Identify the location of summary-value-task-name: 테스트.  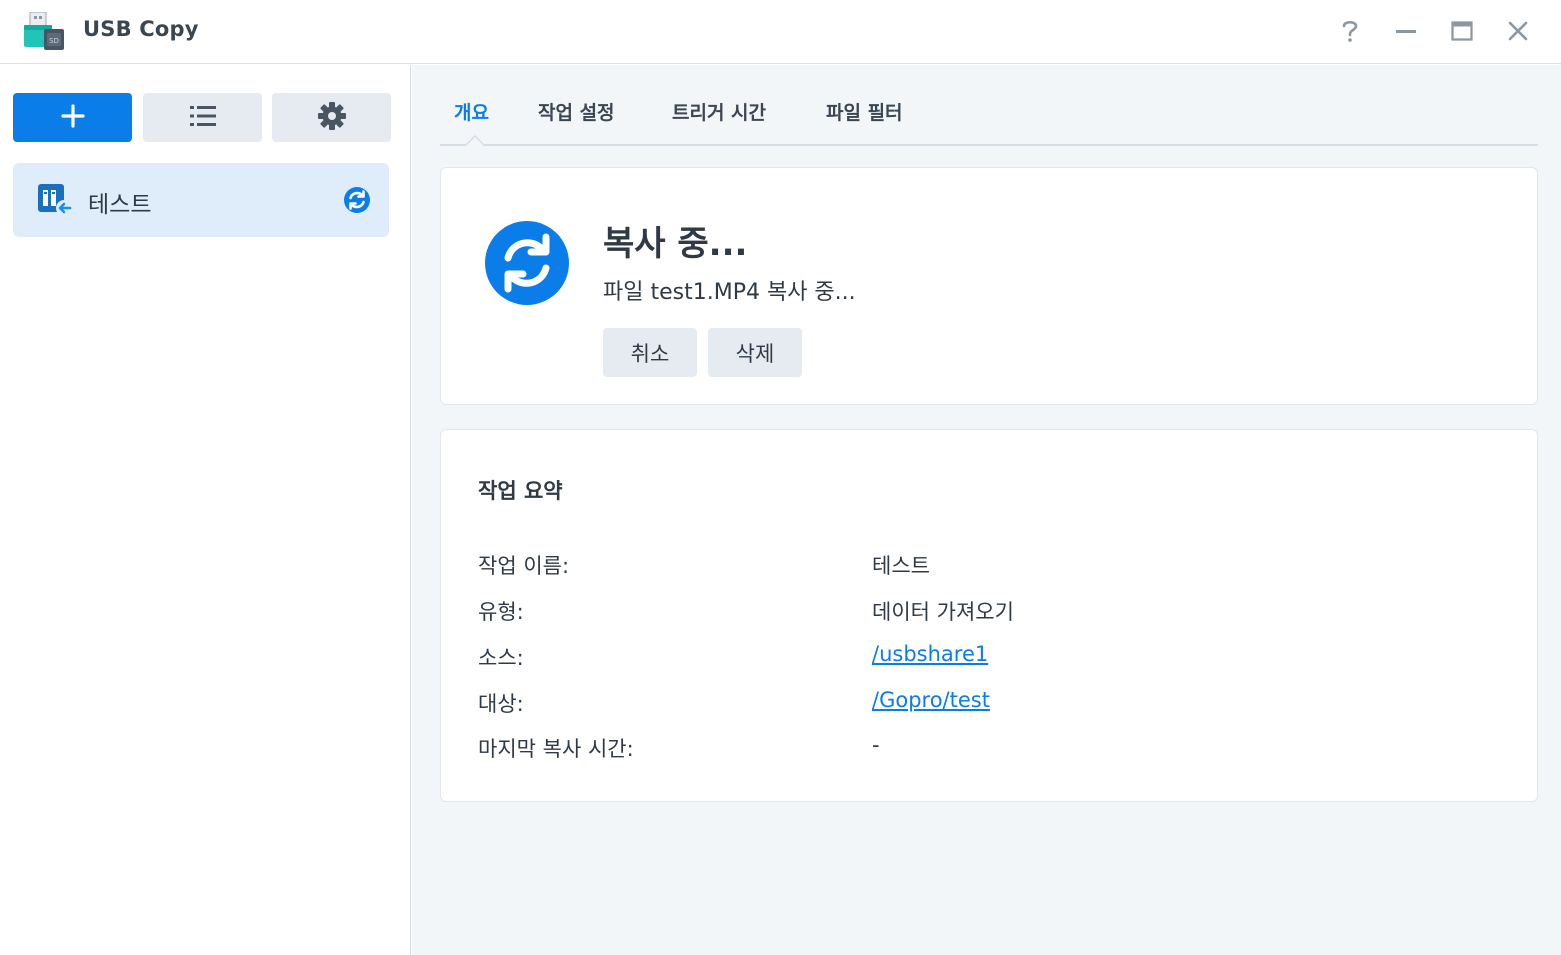
(901, 566).